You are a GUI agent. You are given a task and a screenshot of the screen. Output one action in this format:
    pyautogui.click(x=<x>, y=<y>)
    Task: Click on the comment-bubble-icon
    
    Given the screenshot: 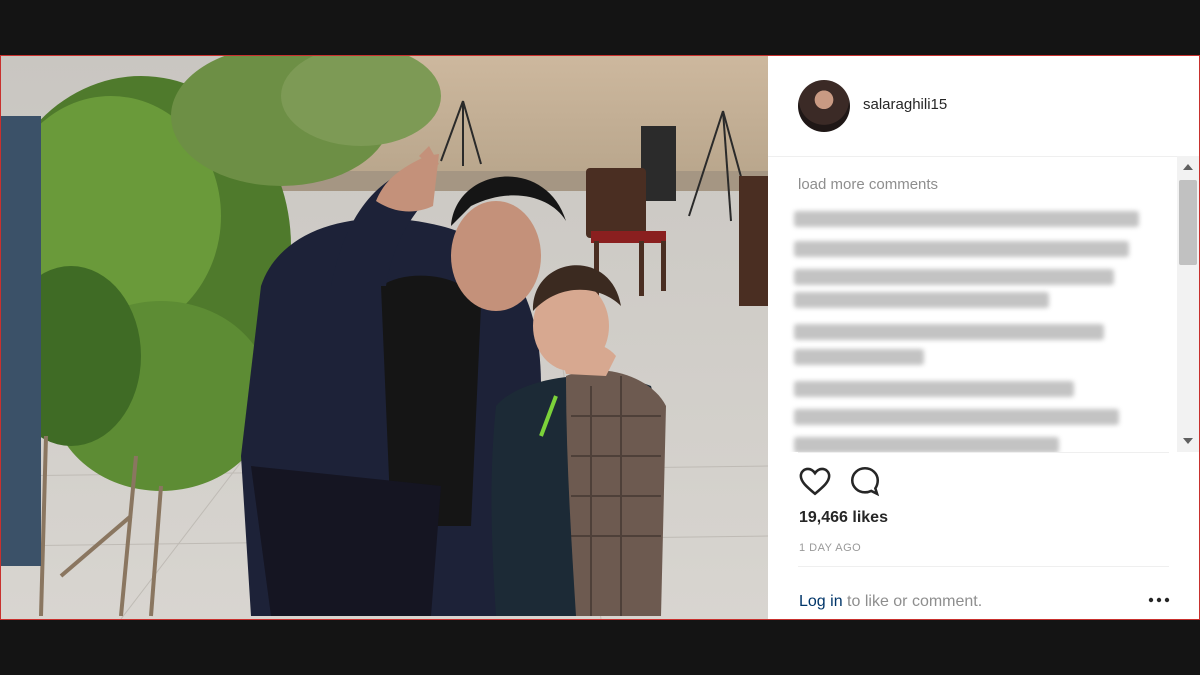 What is the action you would take?
    pyautogui.click(x=865, y=481)
    